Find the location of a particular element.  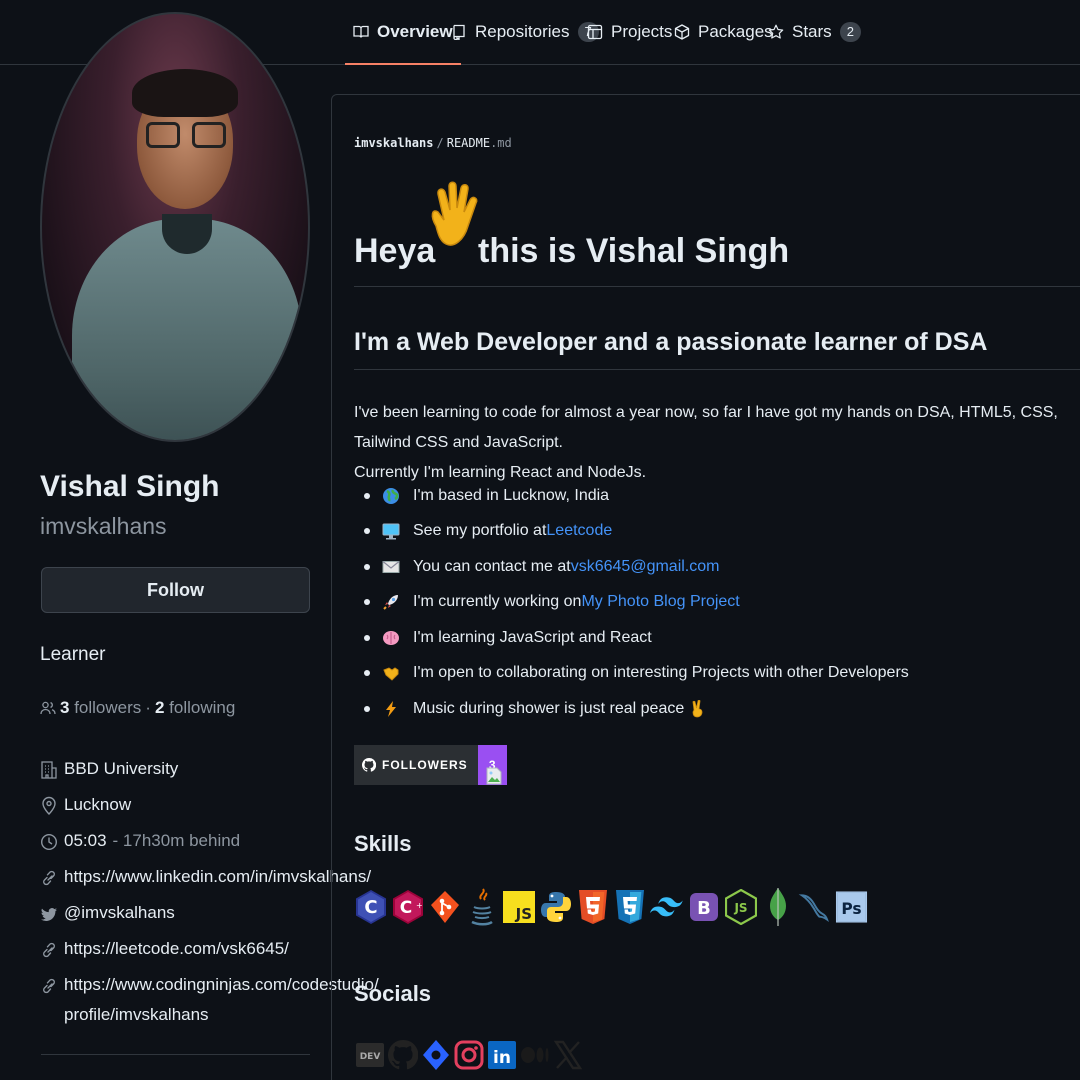

handshake-icon is located at coordinates (391, 674).